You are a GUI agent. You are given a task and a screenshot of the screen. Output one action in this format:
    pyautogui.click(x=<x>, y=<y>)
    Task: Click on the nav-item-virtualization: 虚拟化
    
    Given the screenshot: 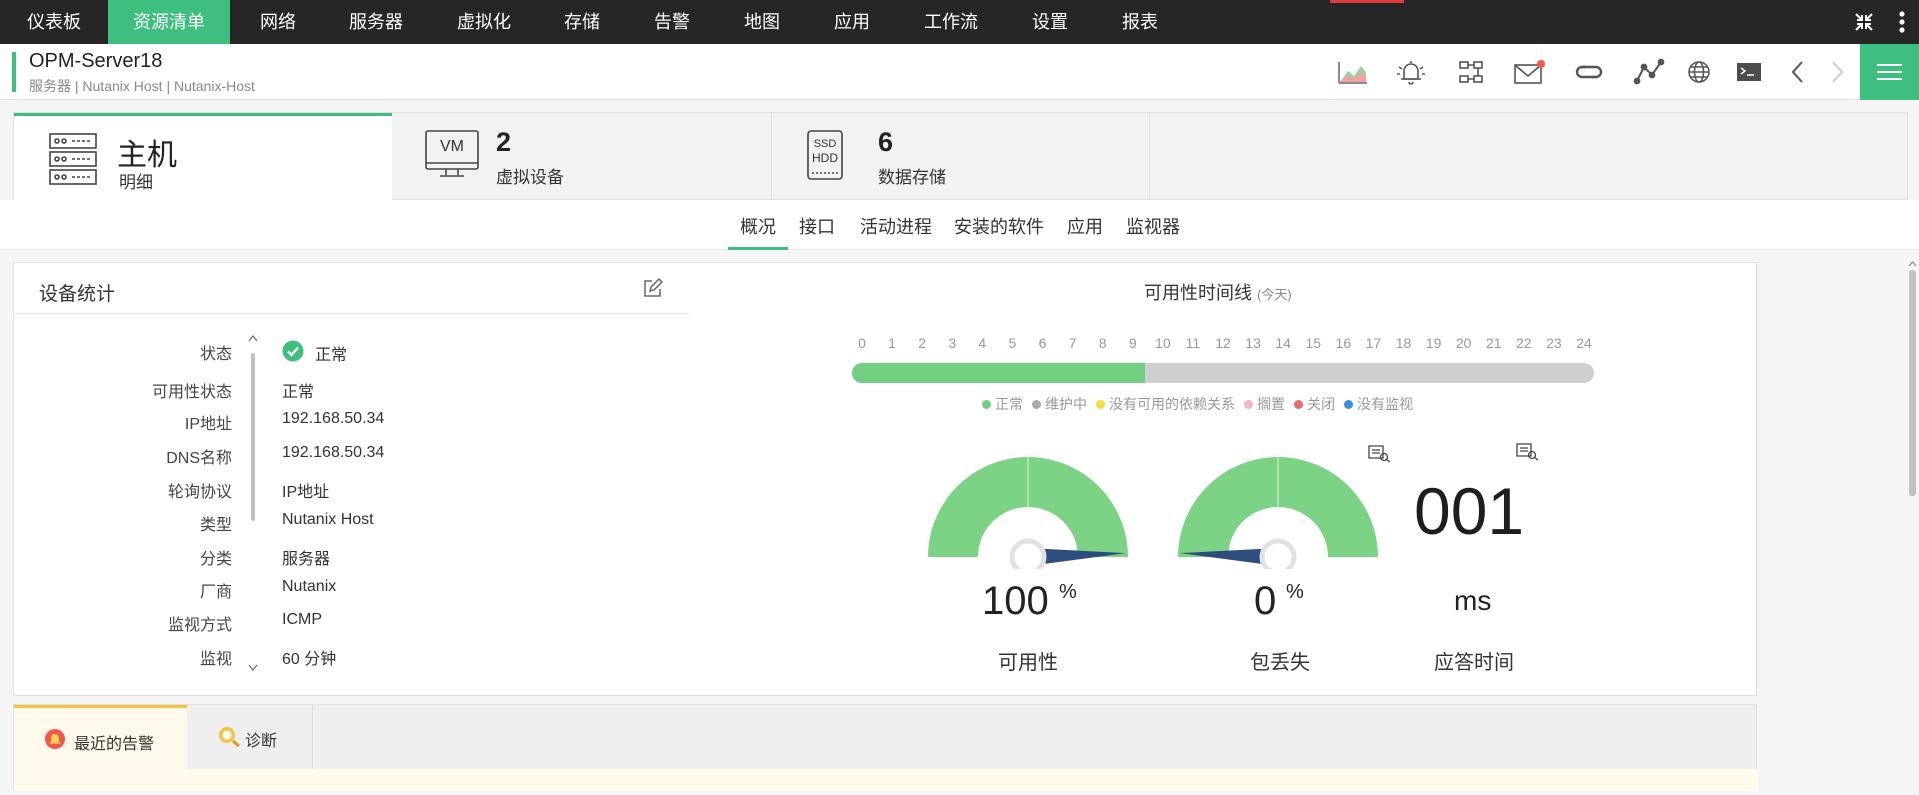 What is the action you would take?
    pyautogui.click(x=484, y=22)
    